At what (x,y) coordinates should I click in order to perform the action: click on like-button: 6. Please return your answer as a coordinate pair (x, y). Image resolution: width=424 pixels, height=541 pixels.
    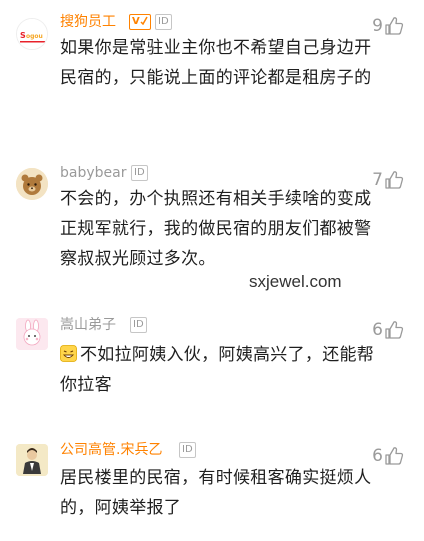
    Looking at the image, I should click on (388, 330).